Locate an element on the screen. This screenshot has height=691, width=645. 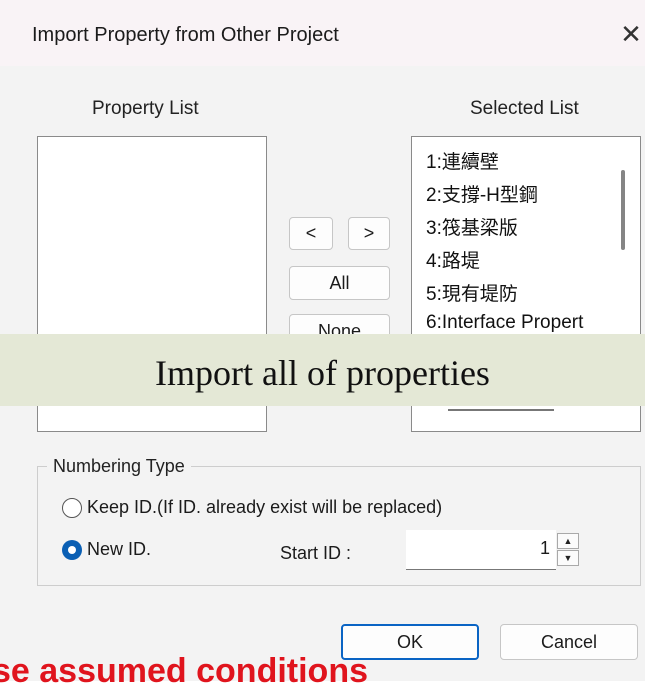
start-id-value: 1 is located at coordinates (544, 548).